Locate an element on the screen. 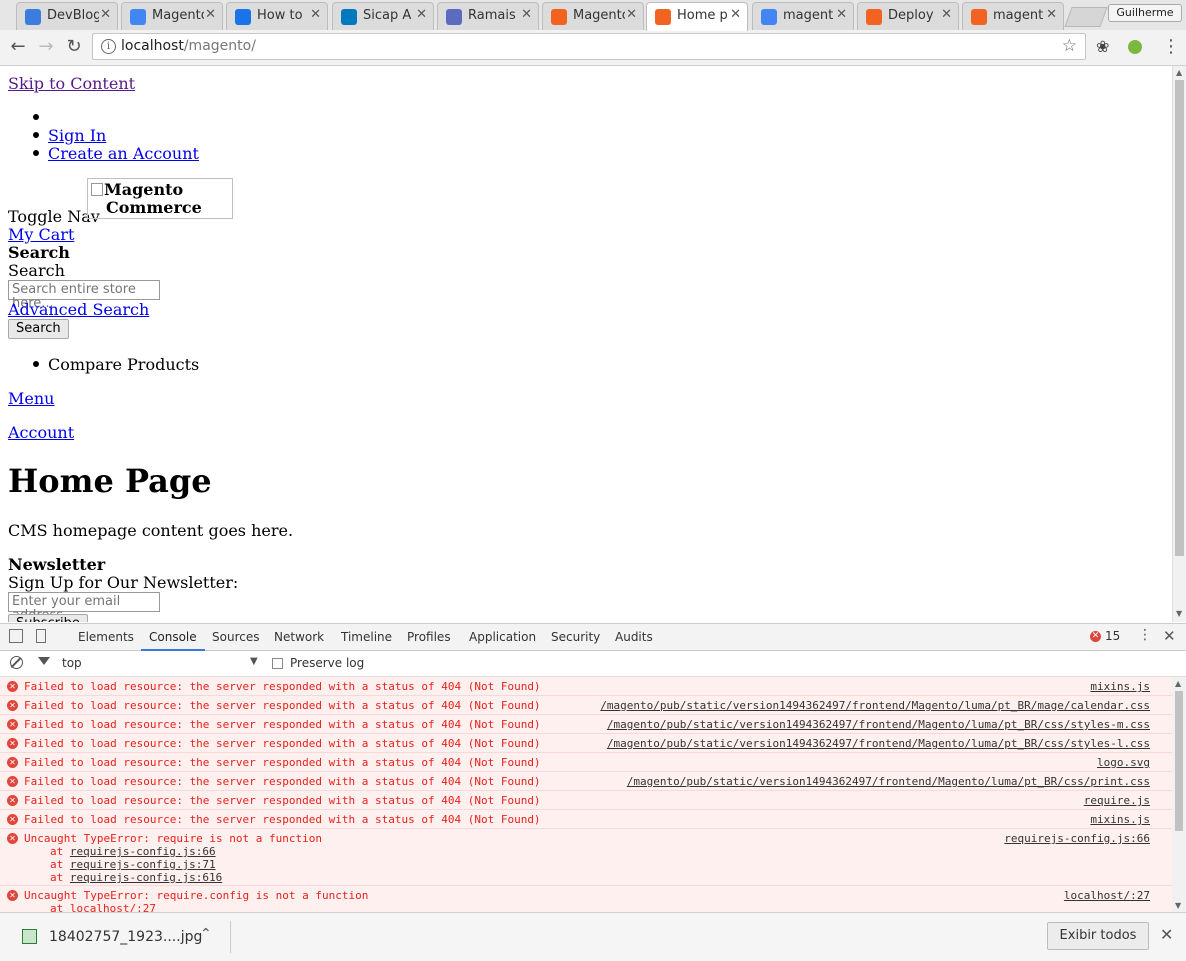  extension-status-icon is located at coordinates (1135, 47).